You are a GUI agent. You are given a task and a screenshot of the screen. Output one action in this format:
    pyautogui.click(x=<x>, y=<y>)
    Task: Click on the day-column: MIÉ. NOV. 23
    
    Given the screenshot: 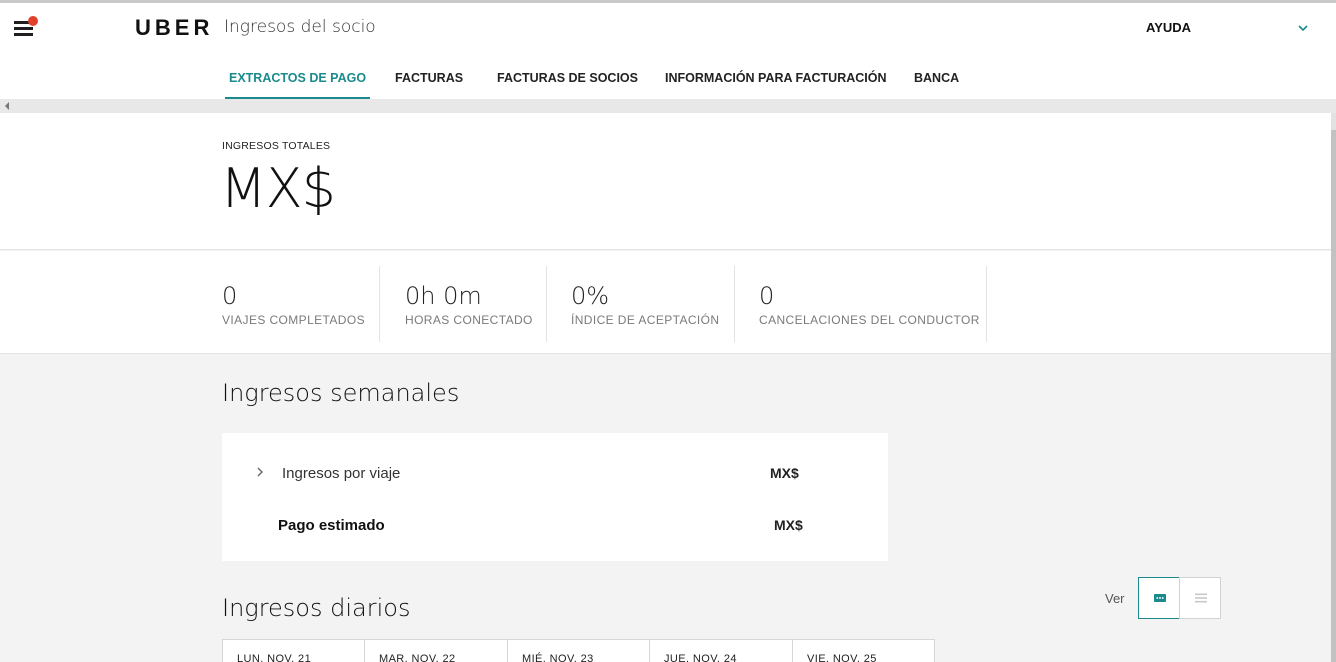 What is the action you would take?
    pyautogui.click(x=579, y=651)
    